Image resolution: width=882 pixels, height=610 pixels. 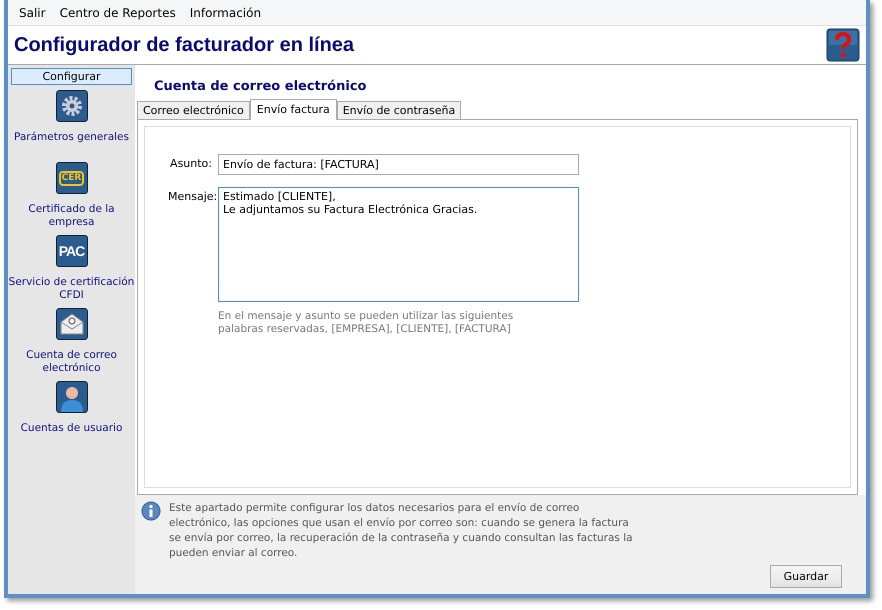 What do you see at coordinates (117, 13) in the screenshot?
I see `menu-item: Centro de Reportes` at bounding box center [117, 13].